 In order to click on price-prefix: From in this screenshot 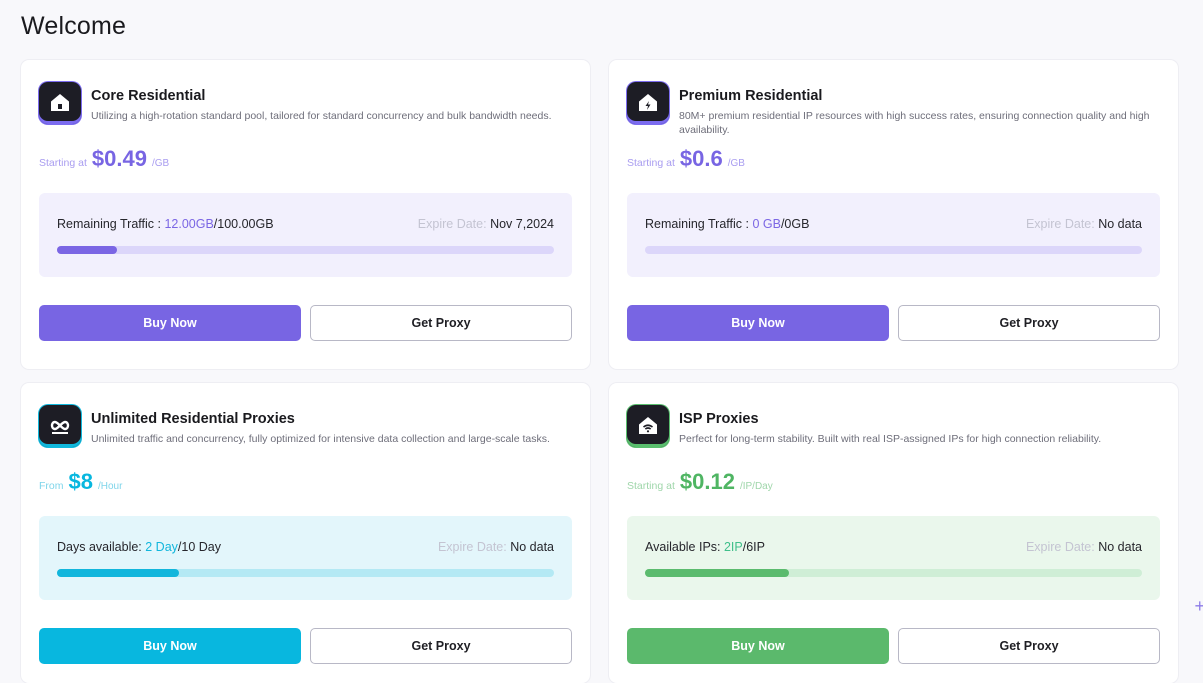, I will do `click(51, 486)`.